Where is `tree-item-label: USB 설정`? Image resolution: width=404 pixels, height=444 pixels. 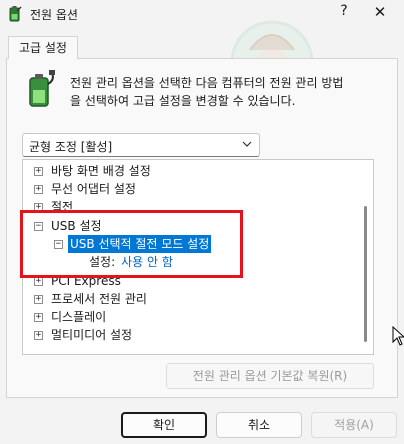
tree-item-label: USB 설정 is located at coordinates (76, 226).